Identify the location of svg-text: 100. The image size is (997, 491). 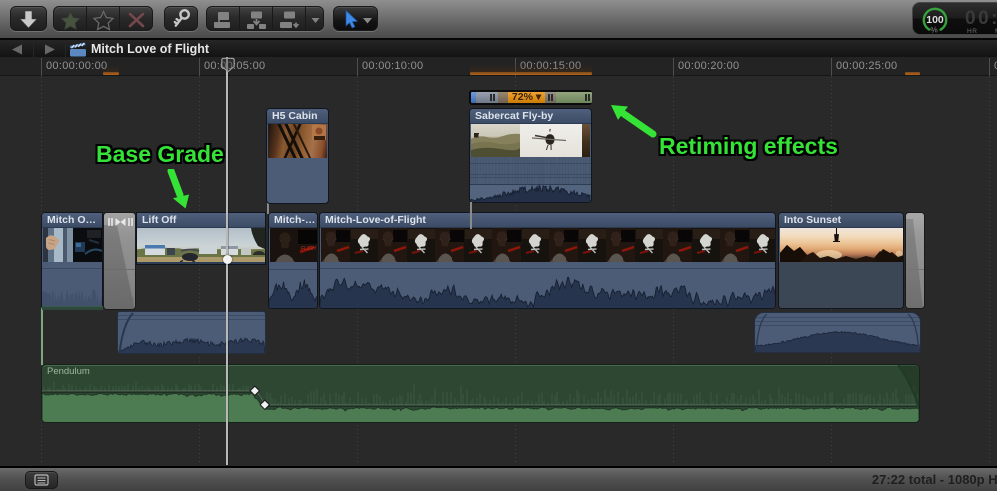
(935, 20).